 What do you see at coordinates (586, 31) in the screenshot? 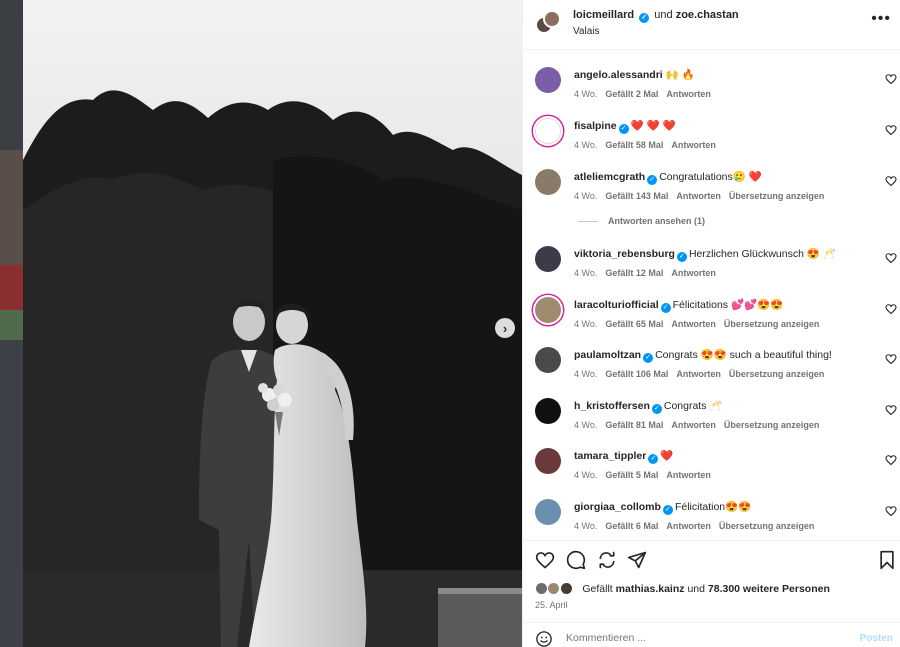
I see `post-location: Valais` at bounding box center [586, 31].